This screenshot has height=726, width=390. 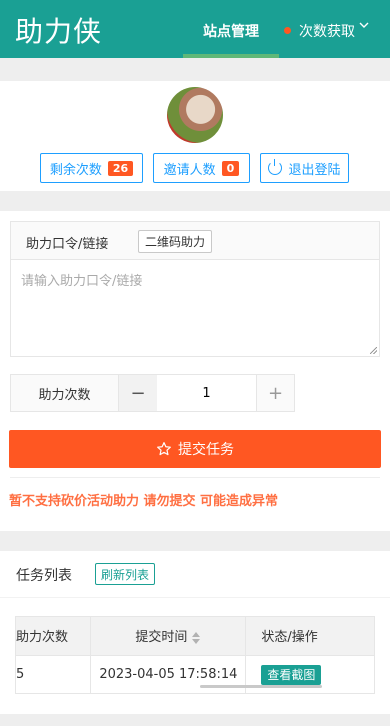 I want to click on task-list-title: 任务列表, so click(x=44, y=576).